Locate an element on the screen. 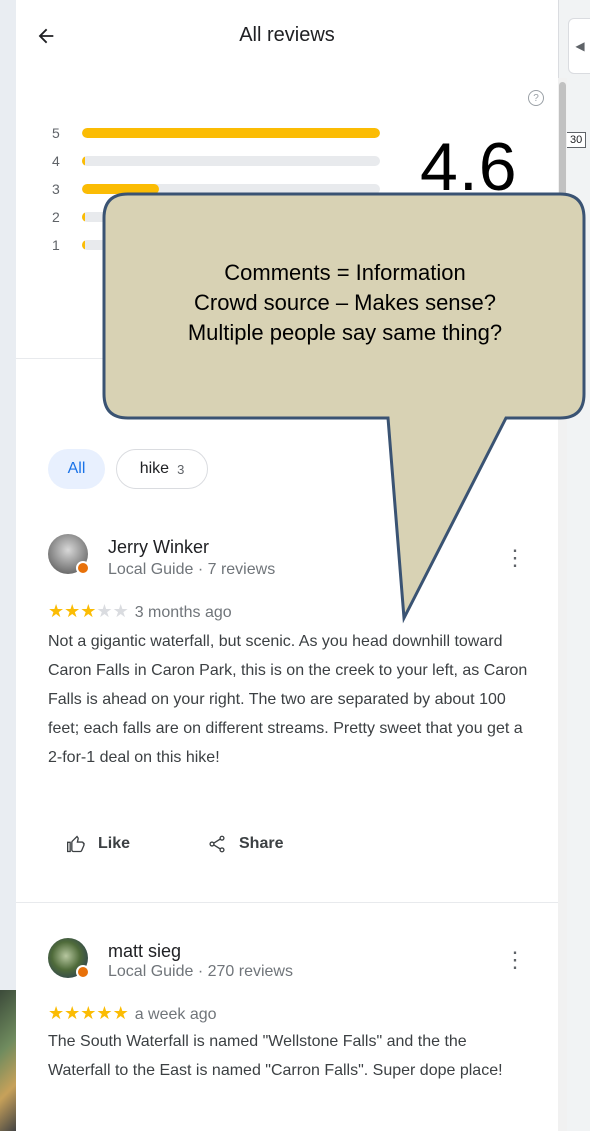  callout-line: Crowd source – Makes sense? is located at coordinates (345, 302).